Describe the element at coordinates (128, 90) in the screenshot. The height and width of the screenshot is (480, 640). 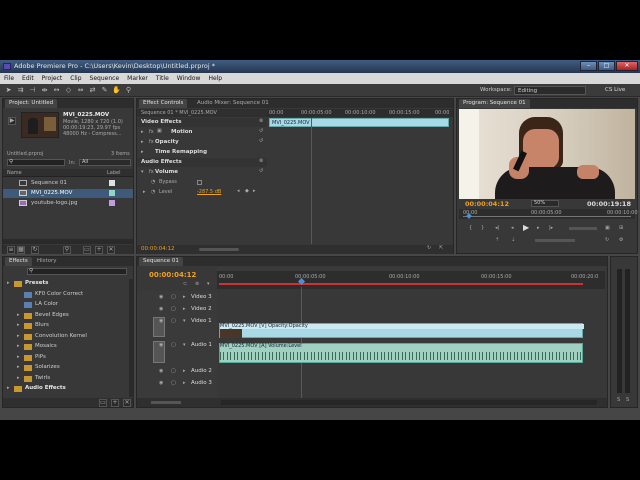
I see `zoom-tool-icon: ⚲` at that location.